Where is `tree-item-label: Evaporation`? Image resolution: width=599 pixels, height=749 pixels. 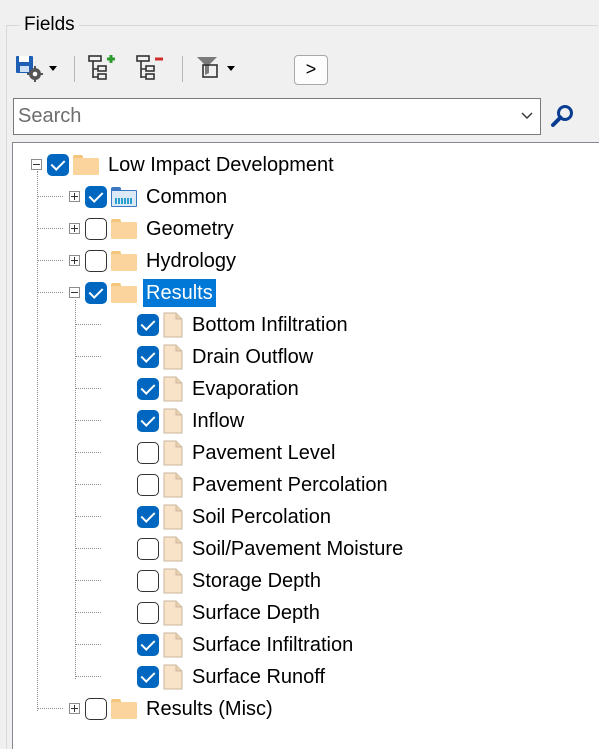
tree-item-label: Evaporation is located at coordinates (245, 389).